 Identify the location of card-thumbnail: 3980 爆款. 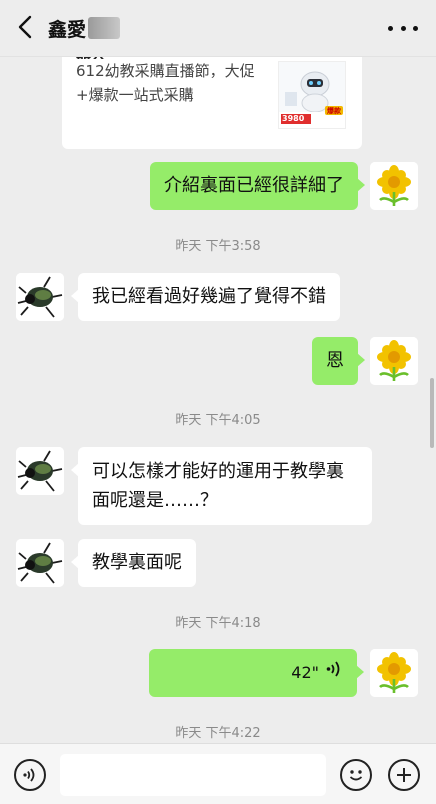
(312, 95).